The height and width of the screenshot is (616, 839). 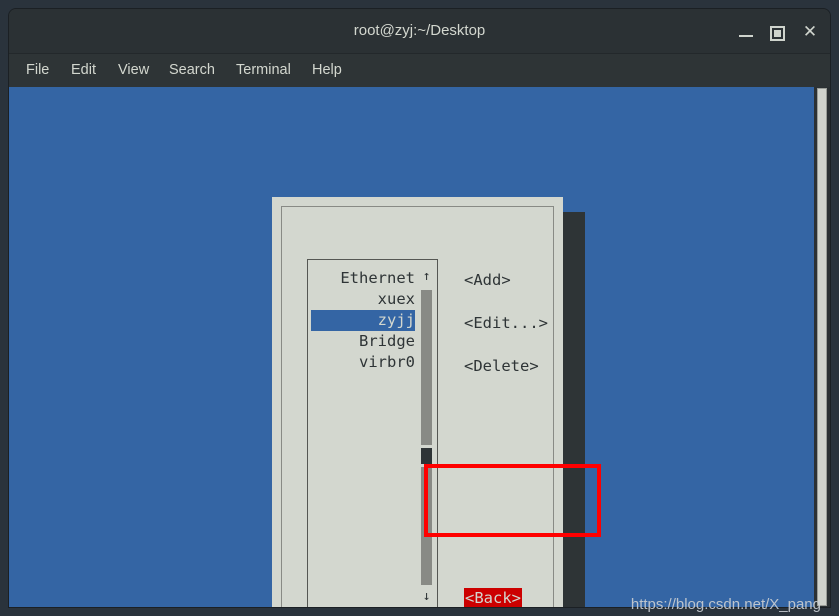 I want to click on menu-item-terminal: Terminal, so click(x=263, y=70).